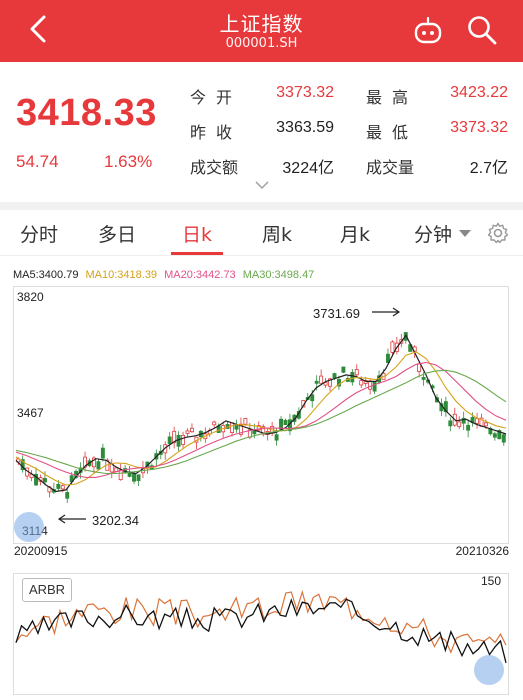  Describe the element at coordinates (30, 413) in the screenshot. I see `y-axis-mid-label: 3467` at that location.